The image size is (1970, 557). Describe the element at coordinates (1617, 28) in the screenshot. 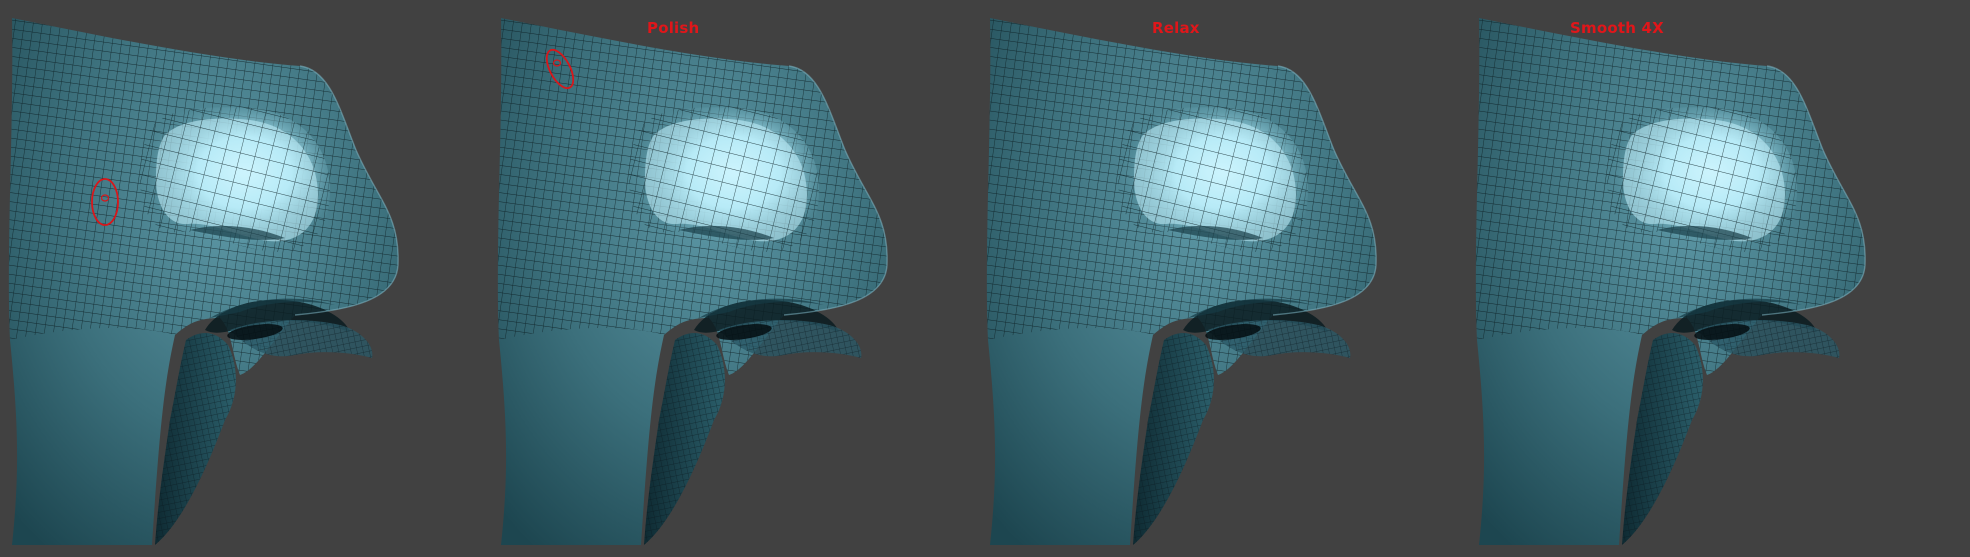

I see `label-smooth: Smooth 4X` at that location.